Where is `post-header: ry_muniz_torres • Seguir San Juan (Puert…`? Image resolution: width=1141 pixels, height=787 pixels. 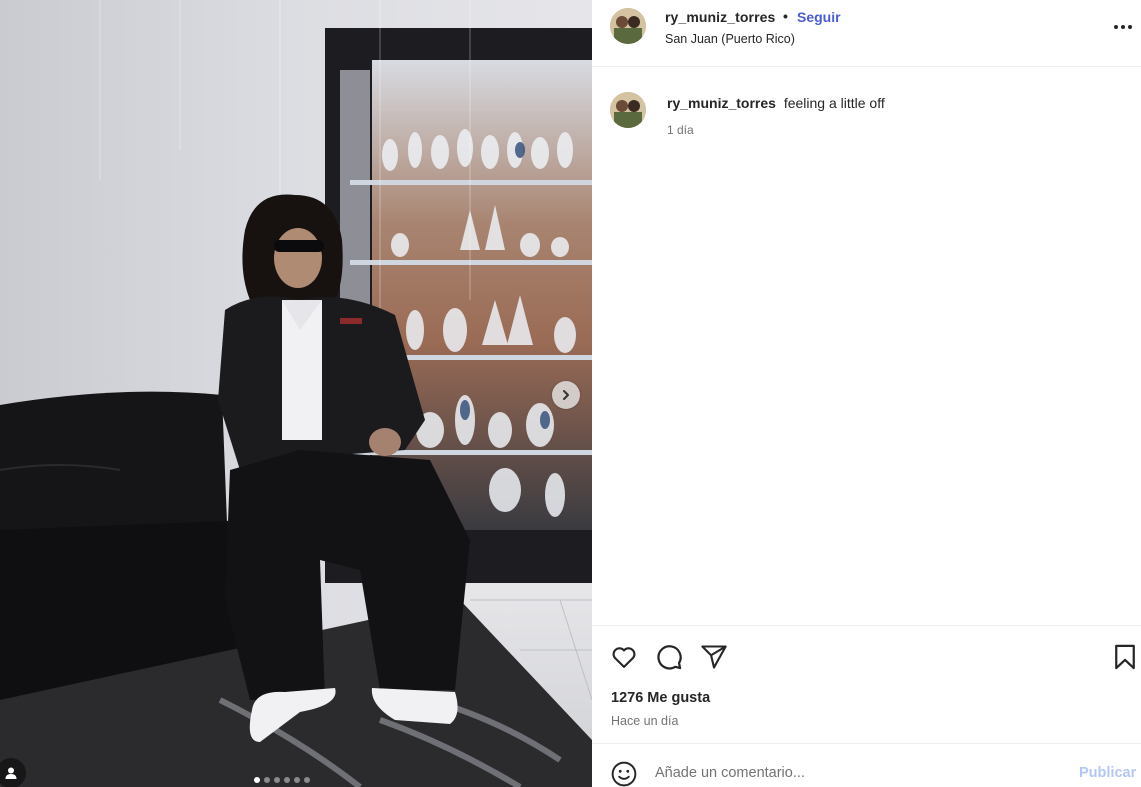 post-header: ry_muniz_torres • Seguir San Juan (Puert… is located at coordinates (866, 33).